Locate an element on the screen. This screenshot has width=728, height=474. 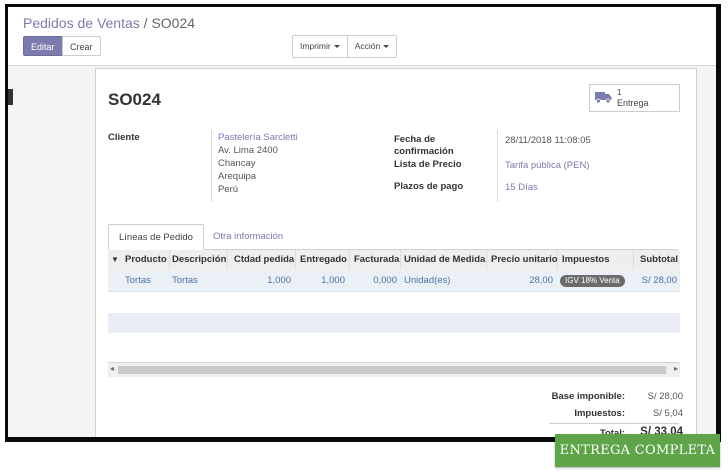
delivery-count: 1 is located at coordinates (619, 92).